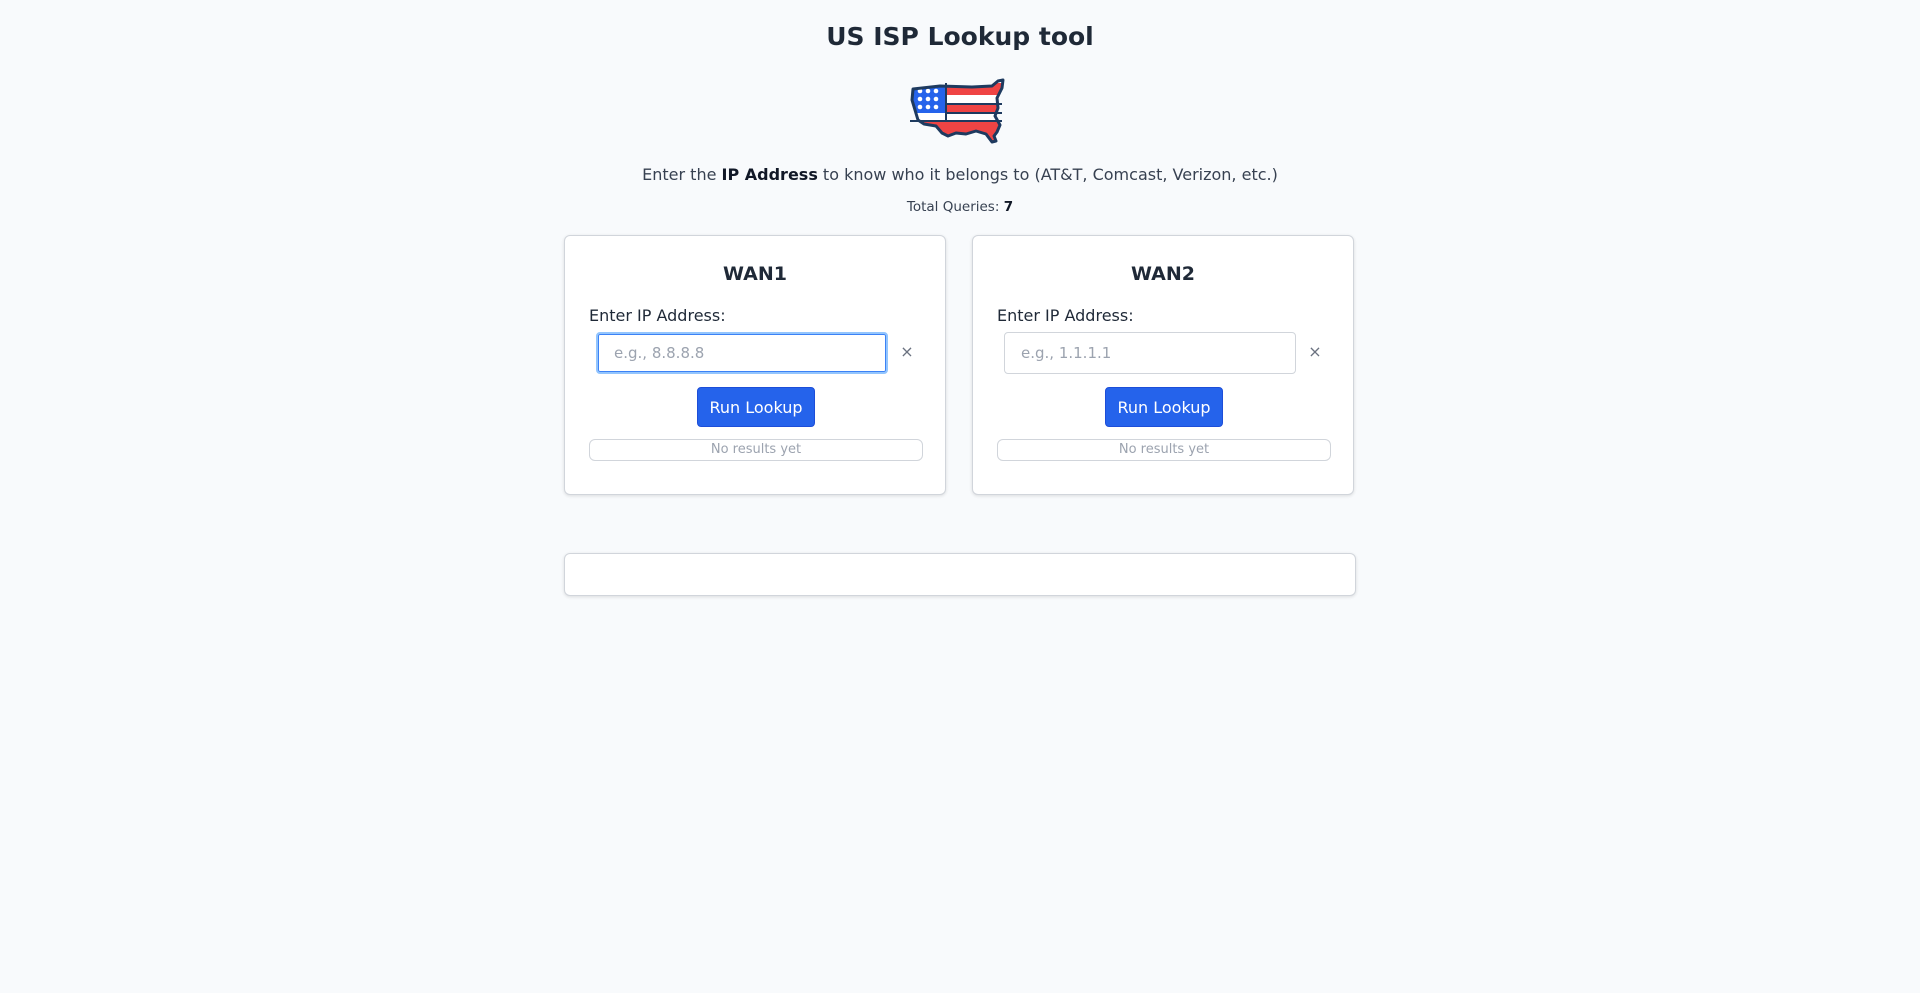 This screenshot has width=1920, height=993. Describe the element at coordinates (756, 407) in the screenshot. I see `wan1-run-lookup-button: Run Lookup` at that location.